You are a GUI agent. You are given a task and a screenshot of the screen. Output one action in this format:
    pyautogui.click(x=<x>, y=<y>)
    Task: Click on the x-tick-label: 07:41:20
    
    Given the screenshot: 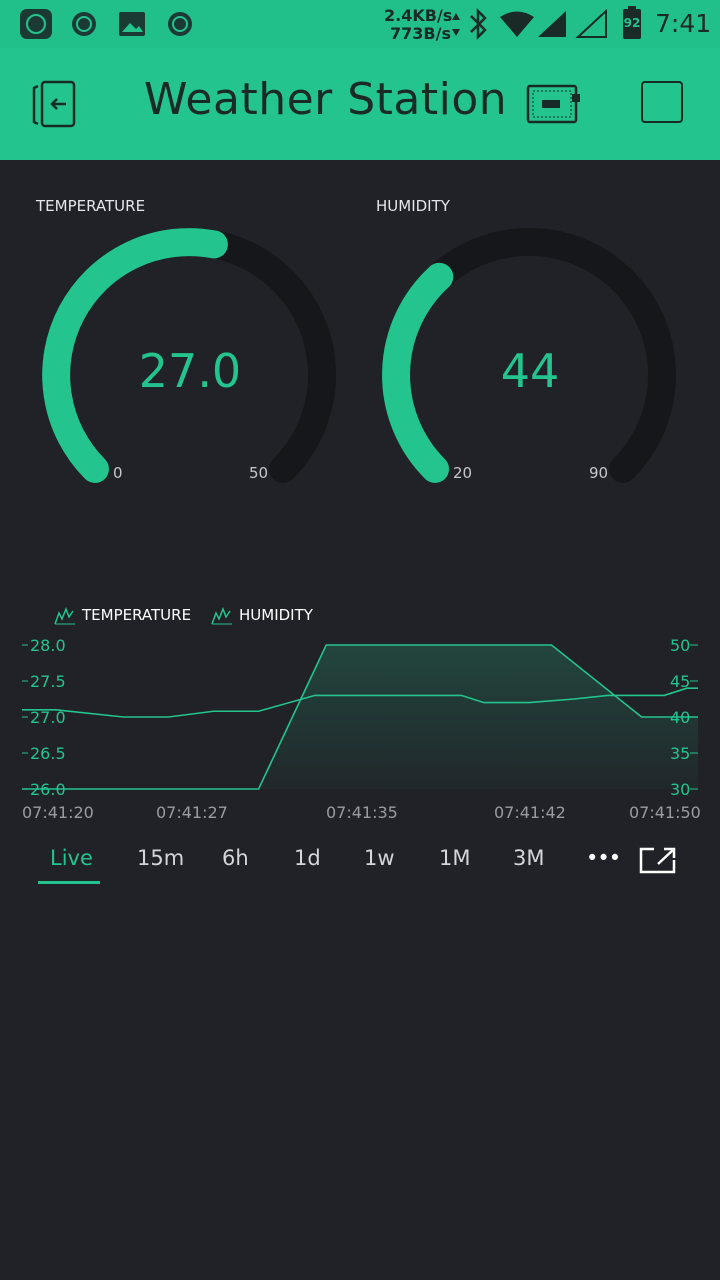 What is the action you would take?
    pyautogui.click(x=58, y=812)
    